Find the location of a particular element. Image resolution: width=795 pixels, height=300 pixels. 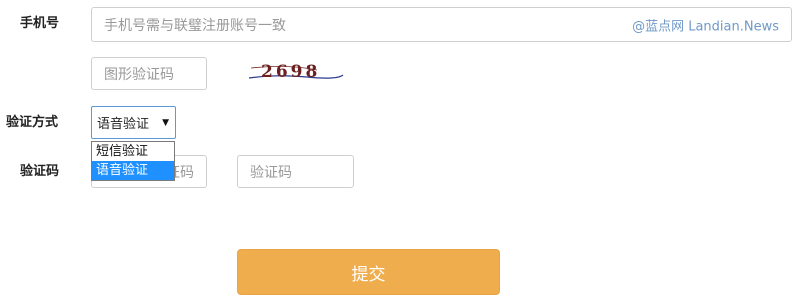

phone-input: 手机号需与联璧注册账号一致 @蓝点网 Landian.News is located at coordinates (441, 24).